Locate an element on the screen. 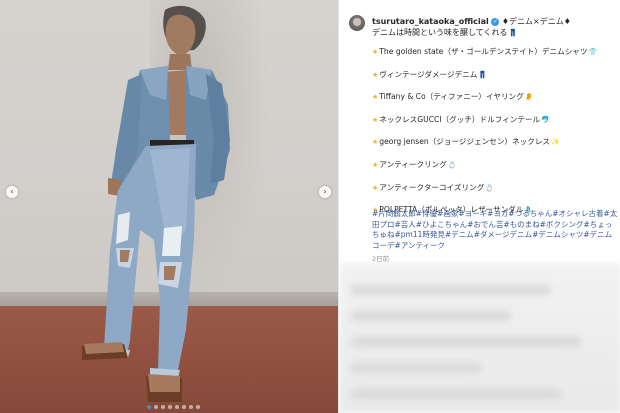  sparkles-emoji-icon: ✨ is located at coordinates (555, 142).